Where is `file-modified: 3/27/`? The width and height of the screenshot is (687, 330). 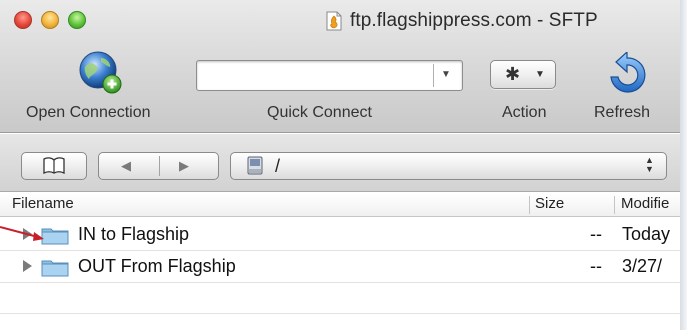
file-modified: 3/27/ is located at coordinates (642, 266).